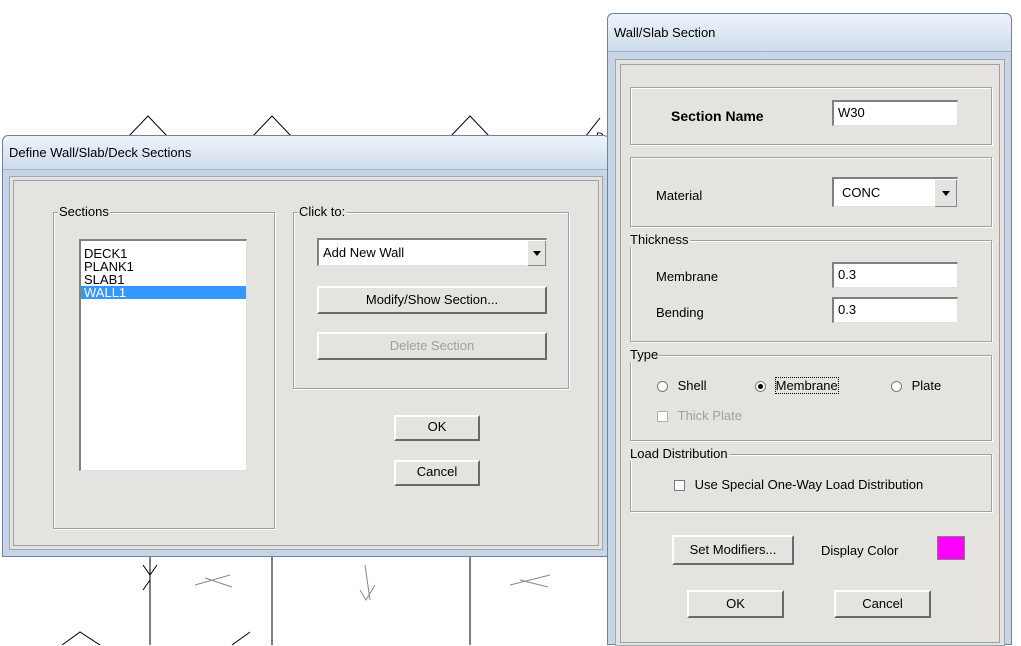  I want to click on section-name-input: W30, so click(895, 113).